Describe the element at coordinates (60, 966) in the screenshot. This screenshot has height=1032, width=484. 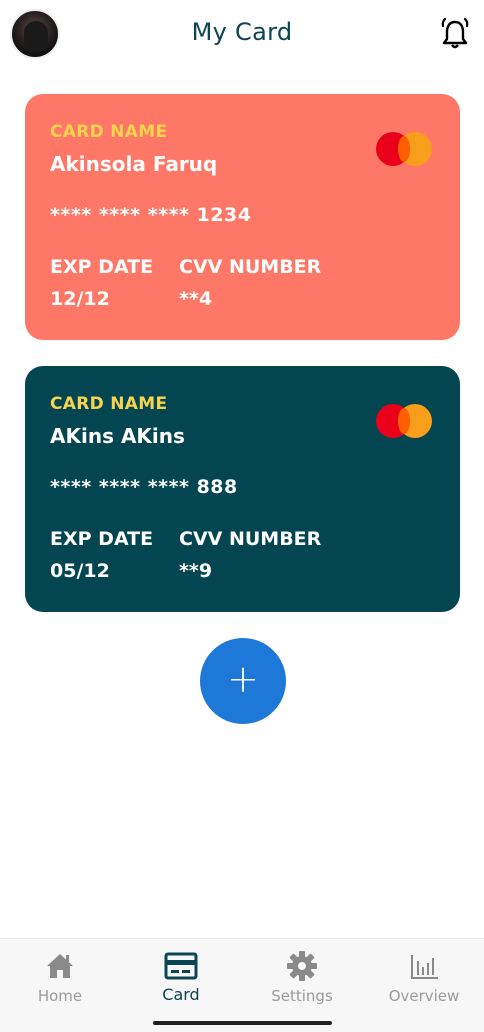
I see `home-icon` at that location.